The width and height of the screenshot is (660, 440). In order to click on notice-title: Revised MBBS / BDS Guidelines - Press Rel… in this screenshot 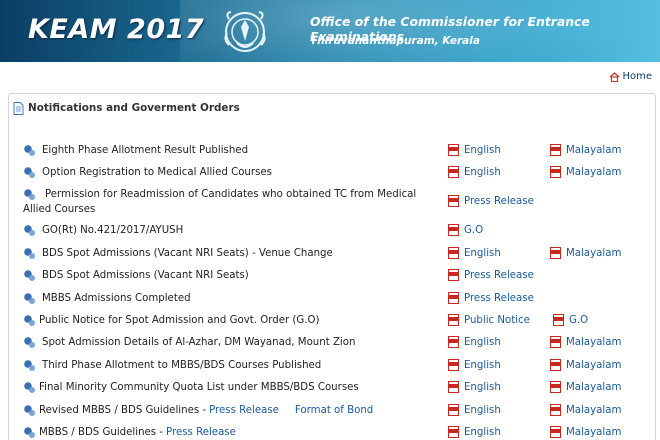, I will do `click(206, 410)`.